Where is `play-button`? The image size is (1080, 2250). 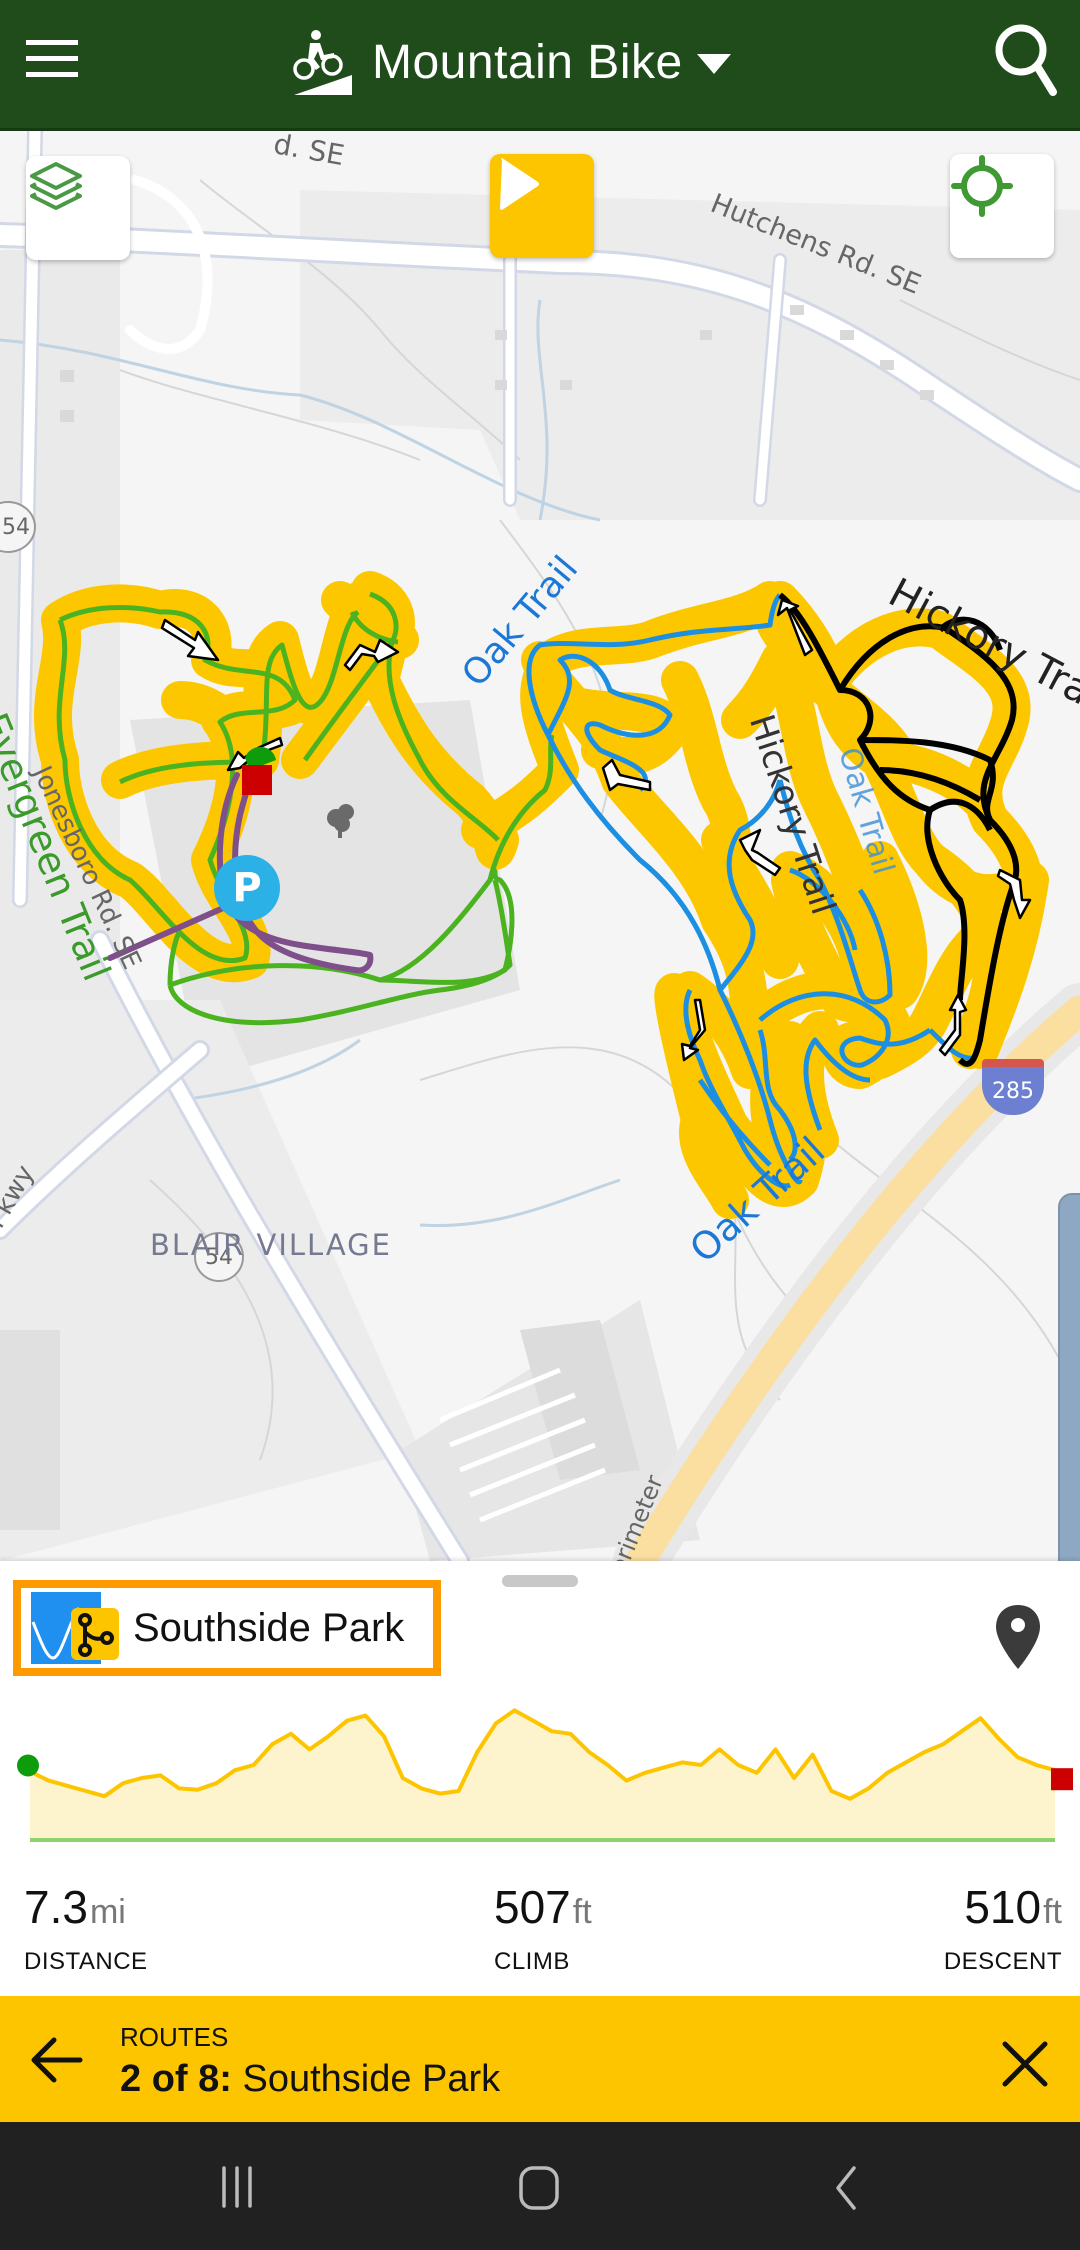 play-button is located at coordinates (542, 206).